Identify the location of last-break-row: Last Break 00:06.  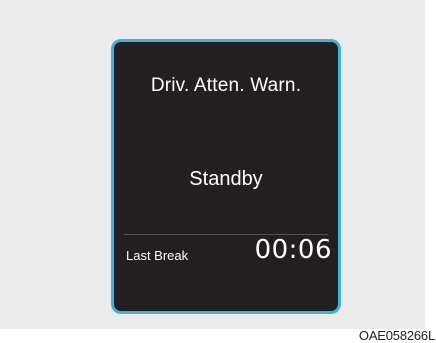
(229, 254).